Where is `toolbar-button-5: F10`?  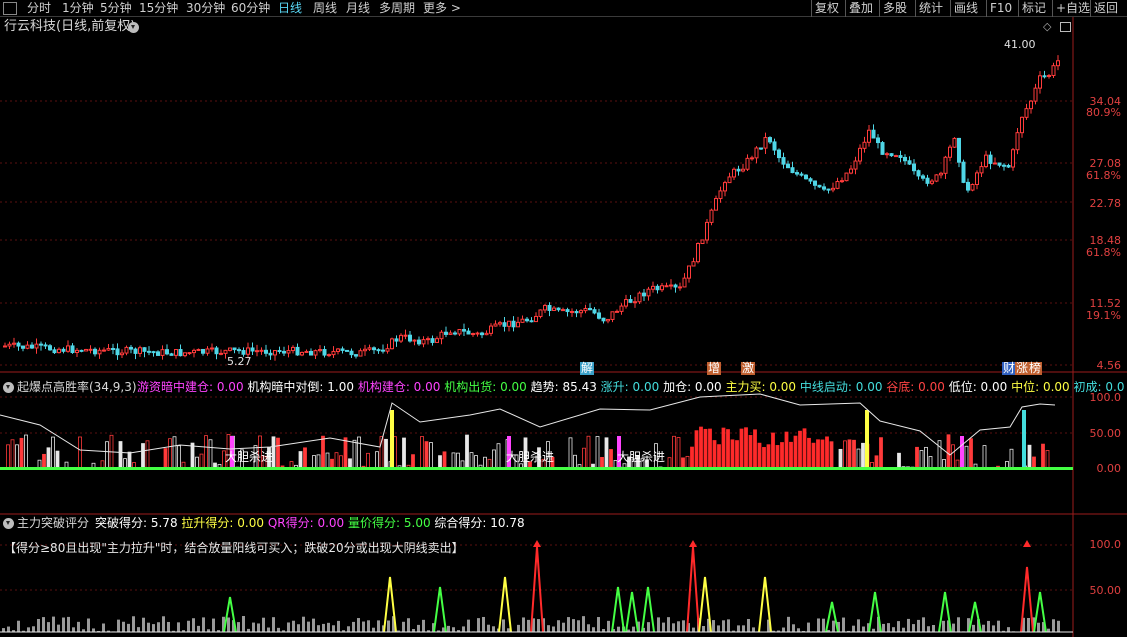 toolbar-button-5: F10 is located at coordinates (1001, 8).